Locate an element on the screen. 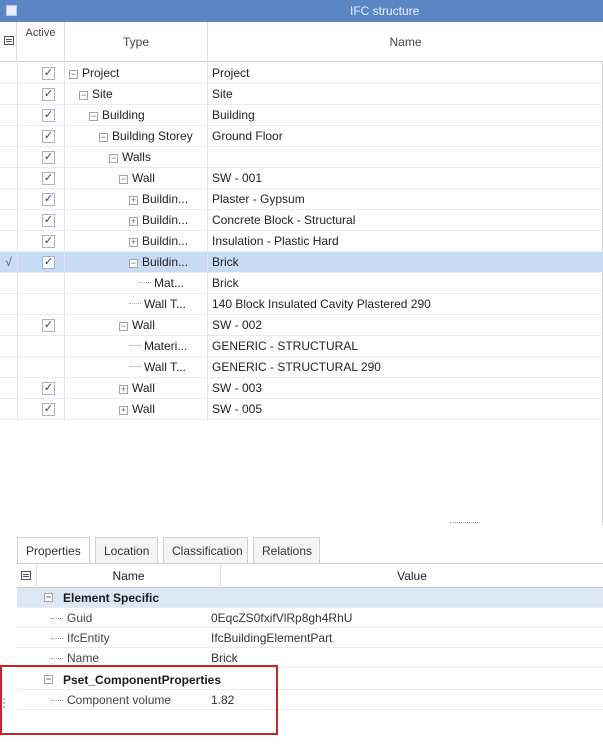 This screenshot has height=744, width=603. tree-row: ✓ − Wall SW - 001 is located at coordinates (301, 178).